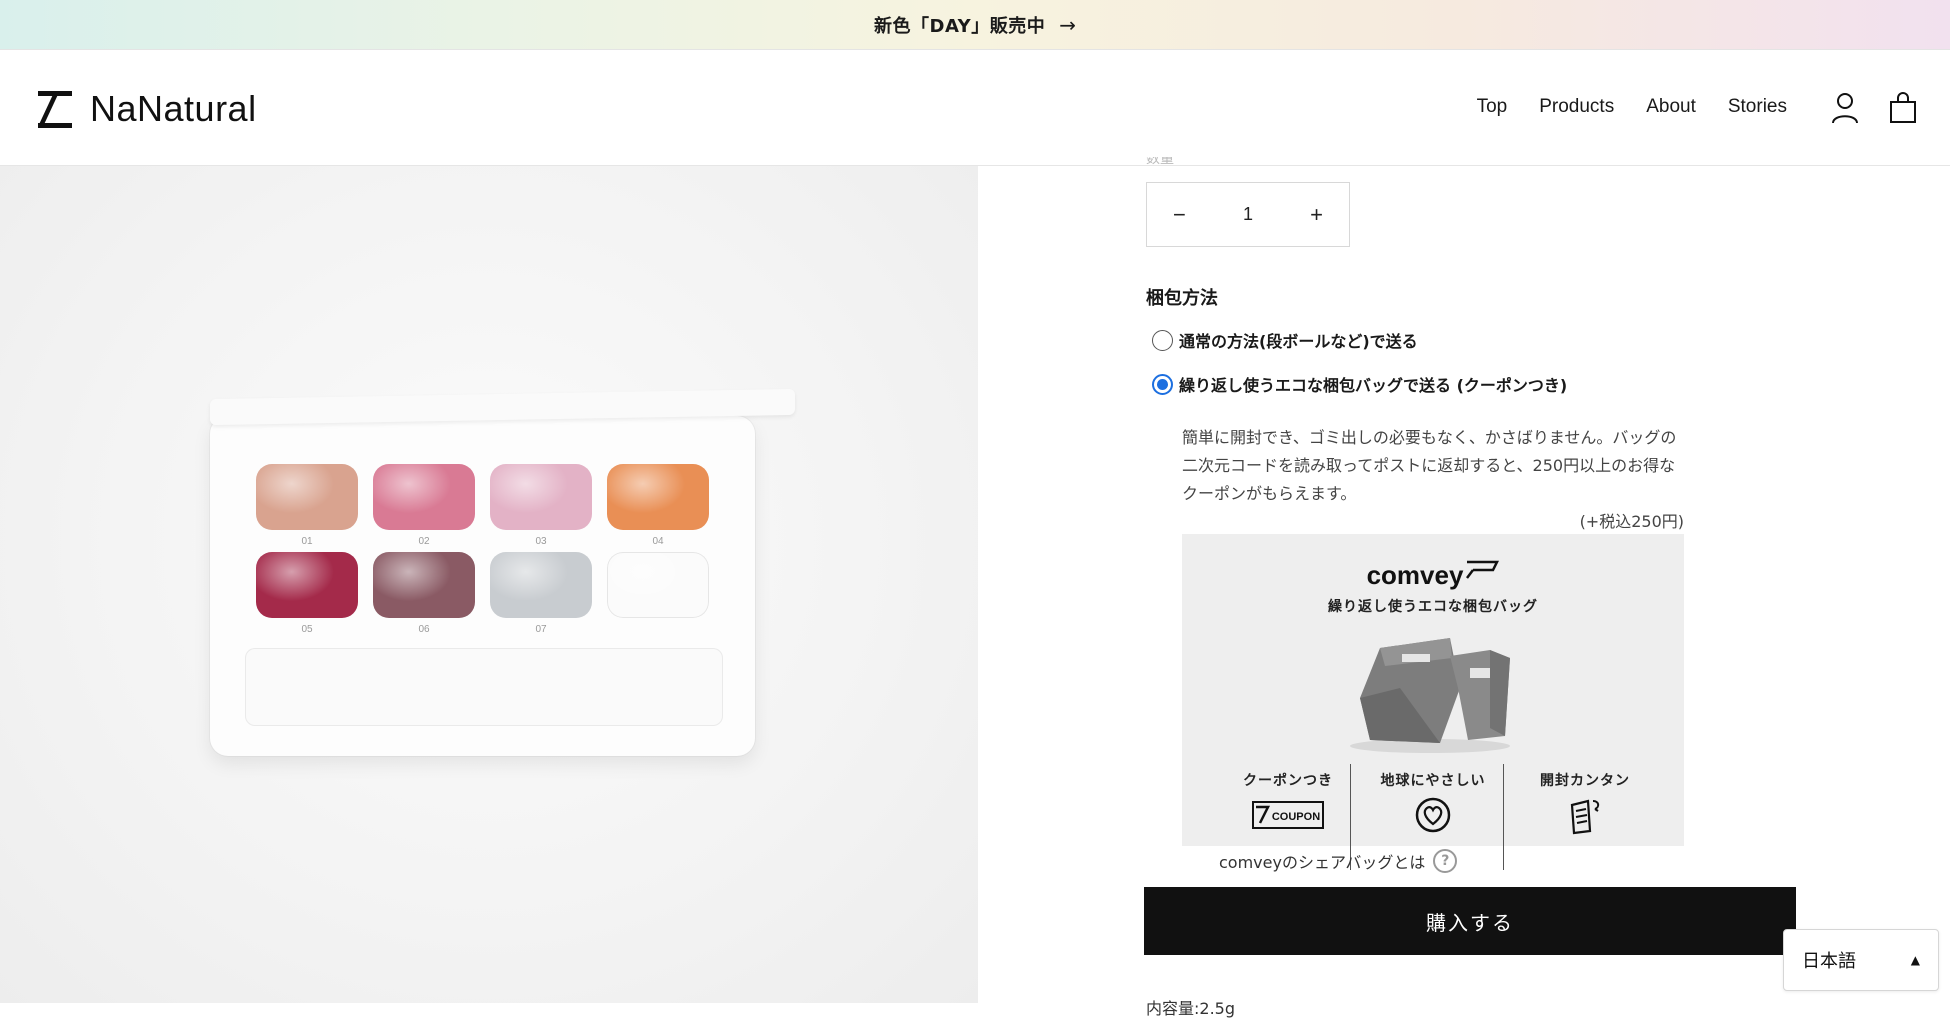  Describe the element at coordinates (959, 25) in the screenshot. I see `announcement-text: 新色「DAY」販売中` at that location.